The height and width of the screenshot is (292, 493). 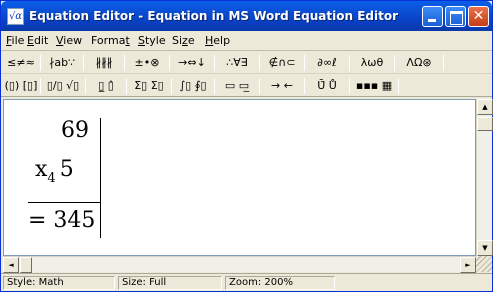 I want to click on equation-line-3: = 345, so click(x=61, y=221).